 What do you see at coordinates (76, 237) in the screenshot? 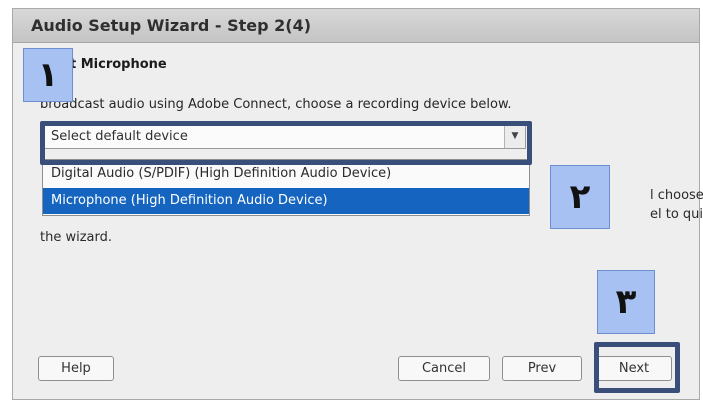
I see `body-text-line: the wizard.` at bounding box center [76, 237].